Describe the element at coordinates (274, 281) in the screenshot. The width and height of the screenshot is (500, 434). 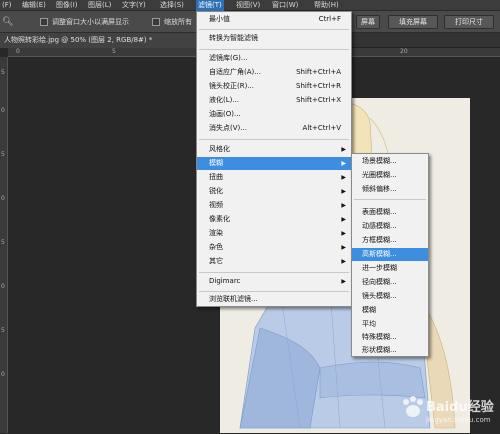
I see `menu-item-digimarc: Digimarc ▶` at that location.